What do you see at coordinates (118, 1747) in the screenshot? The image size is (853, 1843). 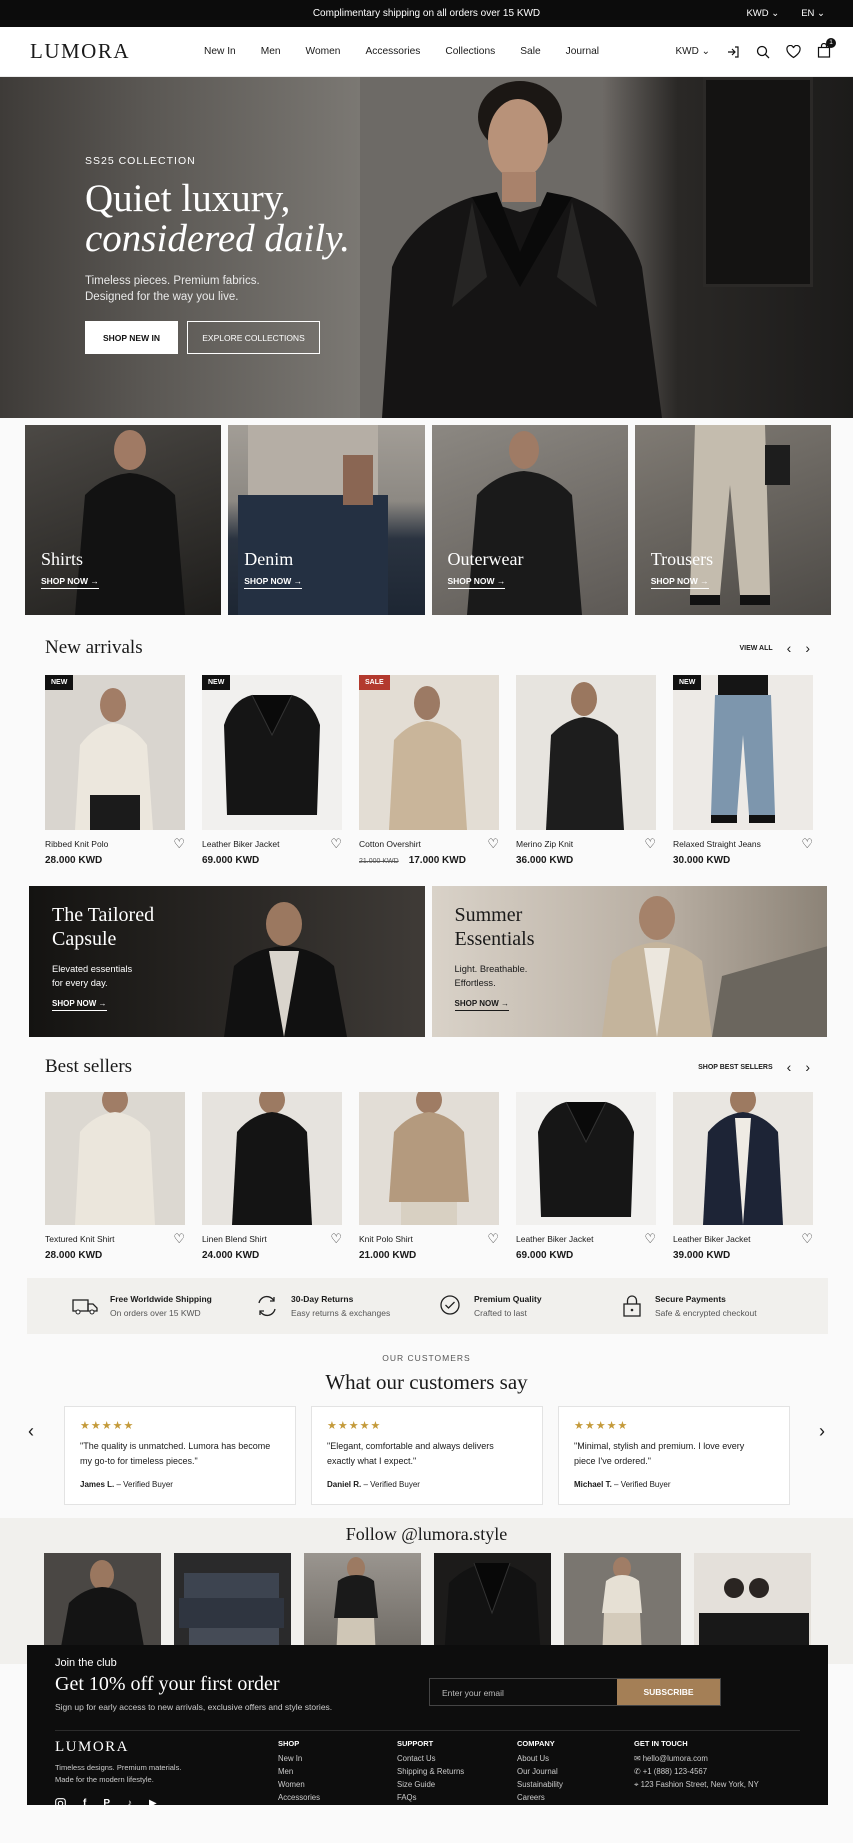 I see `footer-logo: LUMORA` at bounding box center [118, 1747].